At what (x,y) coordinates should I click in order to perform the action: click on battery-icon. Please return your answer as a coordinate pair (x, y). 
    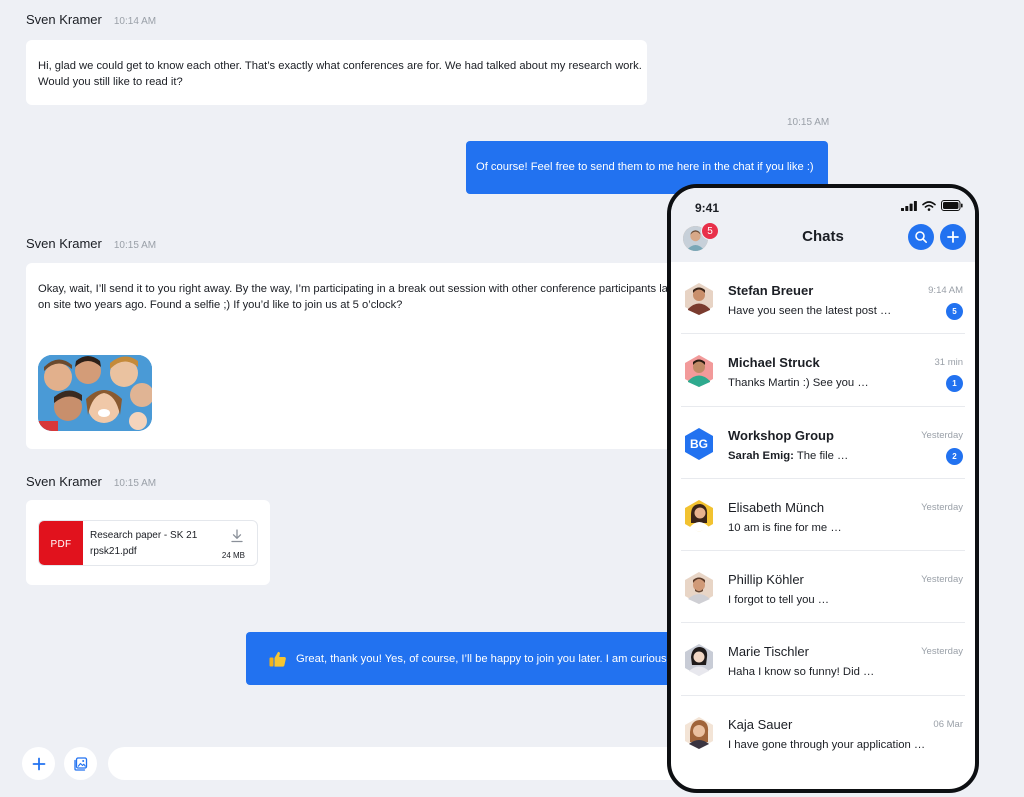
    Looking at the image, I should click on (952, 205).